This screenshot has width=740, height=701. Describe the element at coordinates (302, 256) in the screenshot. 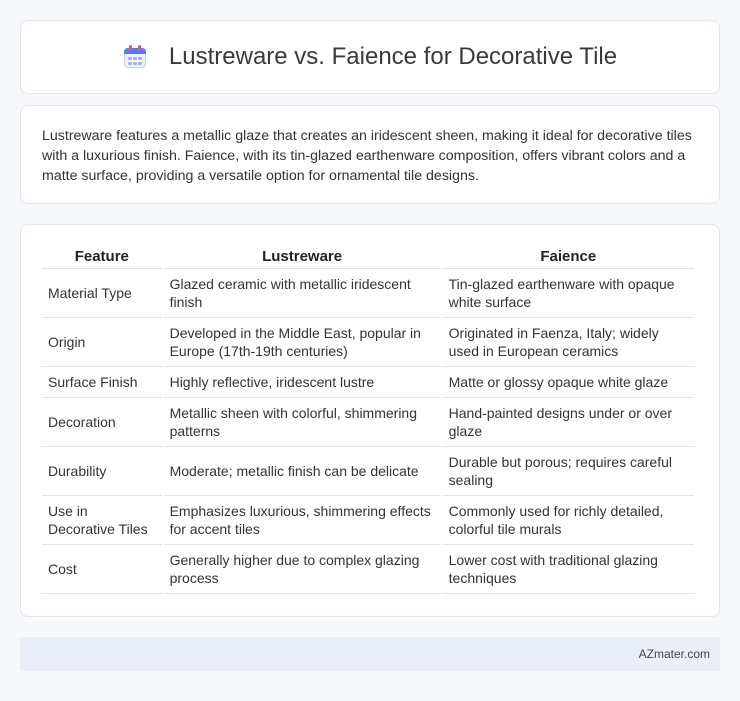

I see `header-lustreware: Lustreware` at that location.